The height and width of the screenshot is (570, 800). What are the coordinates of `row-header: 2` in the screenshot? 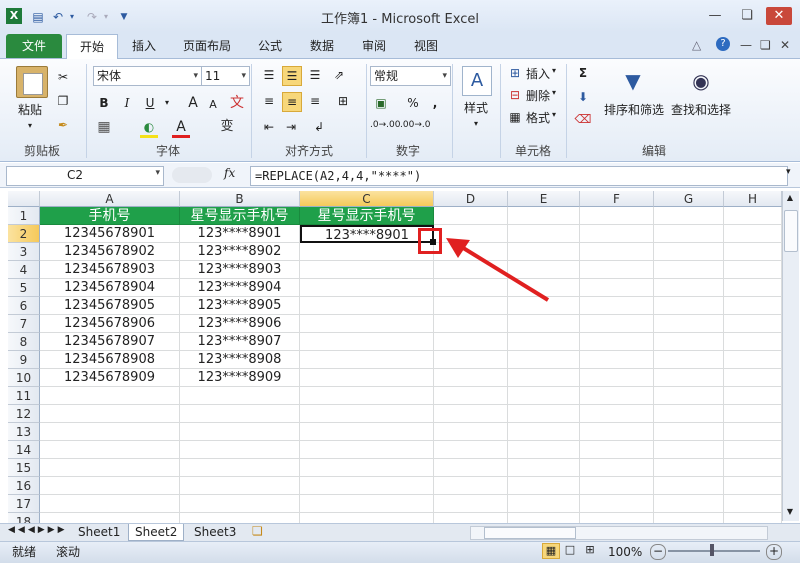 It's located at (24, 234).